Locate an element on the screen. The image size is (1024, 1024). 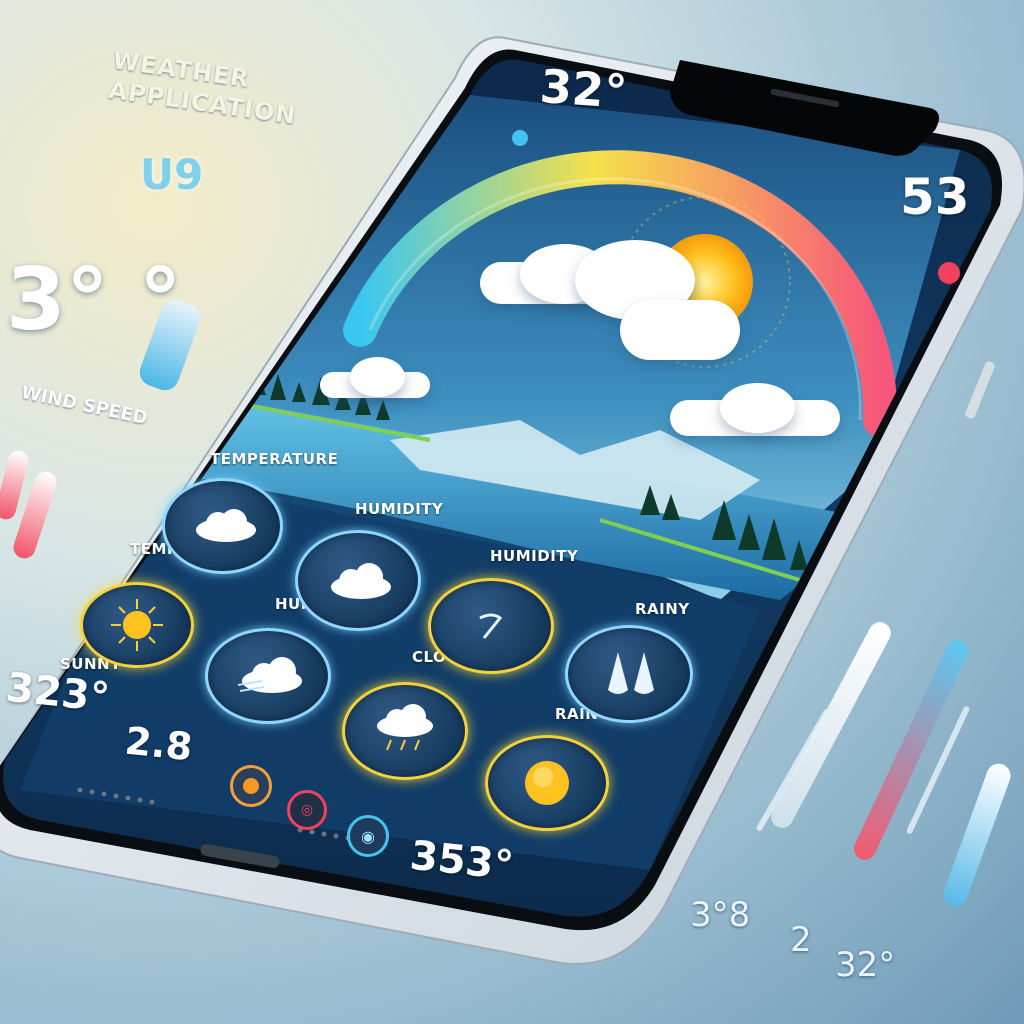
bottom-heart-icon: ◎ is located at coordinates (307, 810).